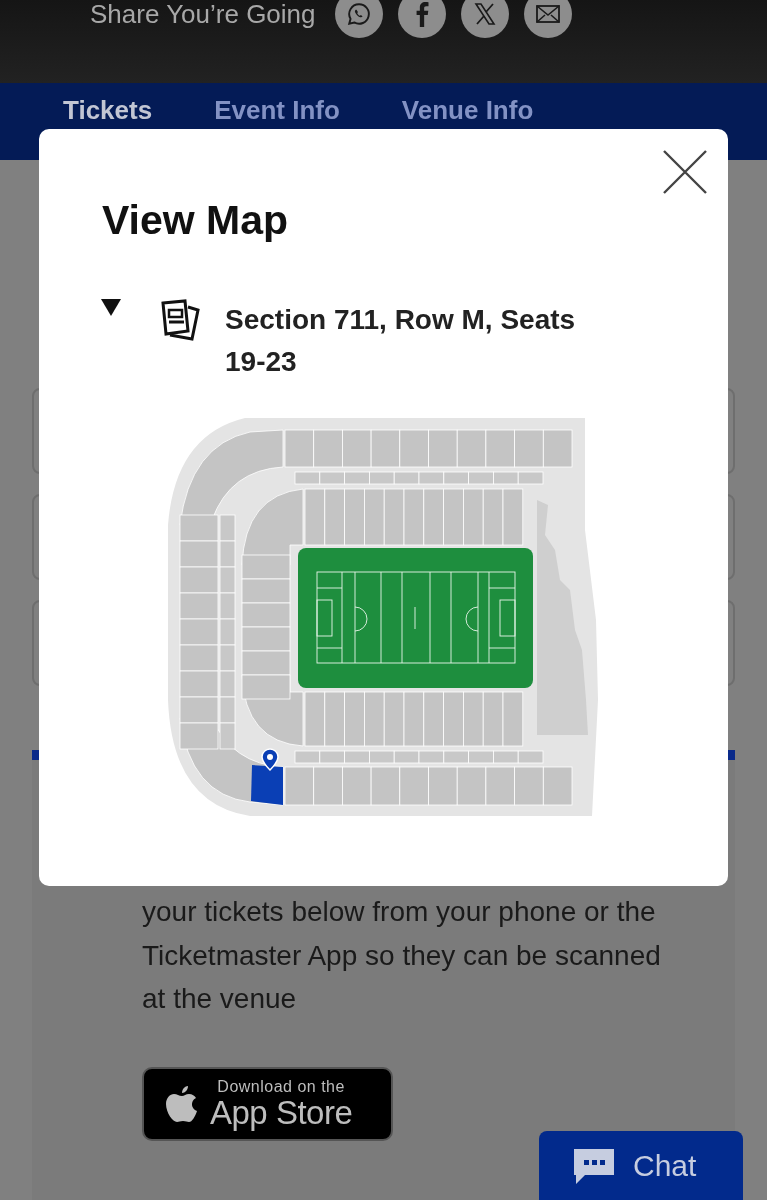 The width and height of the screenshot is (767, 1200). What do you see at coordinates (108, 110) in the screenshot?
I see `tab: Tickets` at bounding box center [108, 110].